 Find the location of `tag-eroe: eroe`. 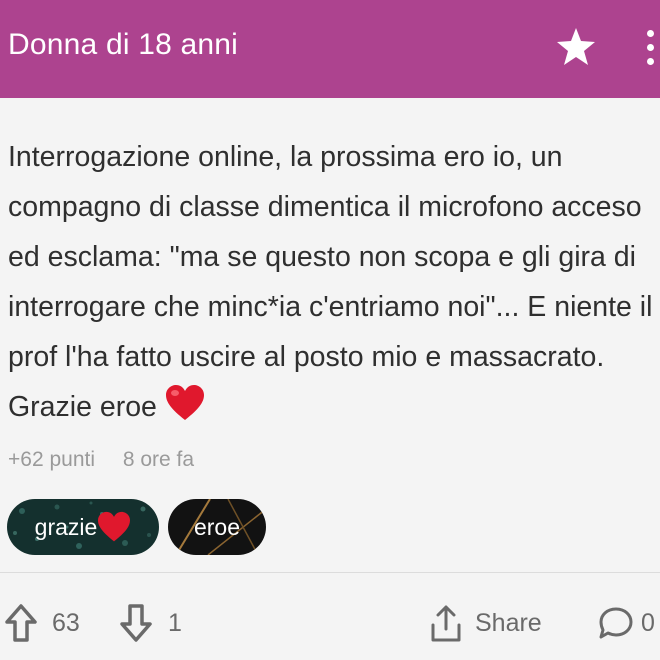

tag-eroe: eroe is located at coordinates (217, 527).